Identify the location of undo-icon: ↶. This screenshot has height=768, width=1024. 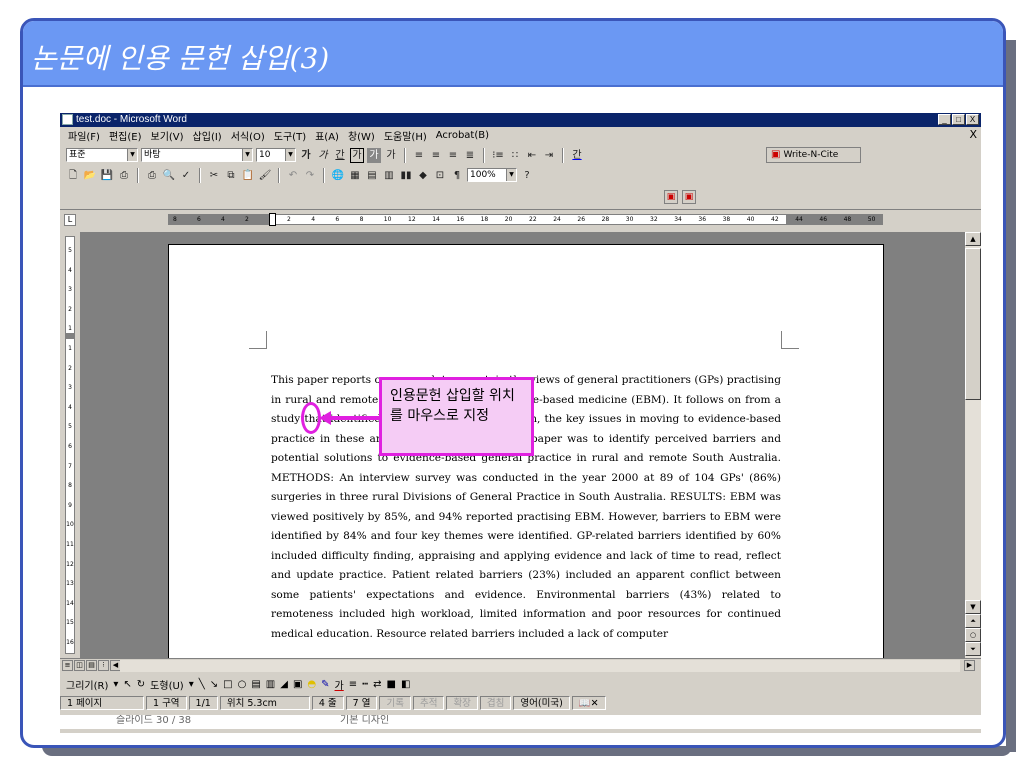
(293, 175).